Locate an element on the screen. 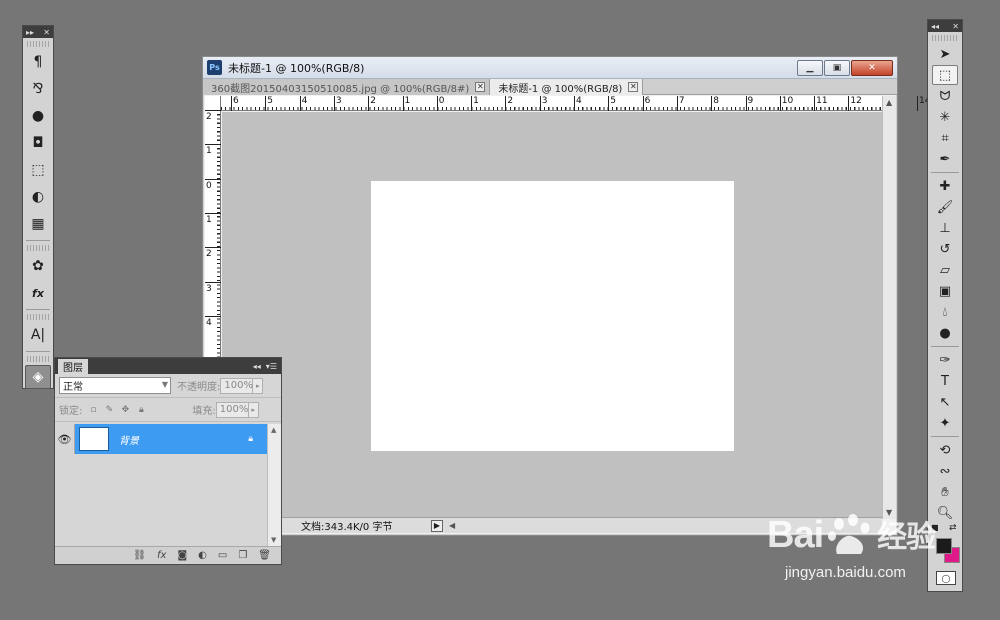  layer-lock-icon: 🔒︎ is located at coordinates (250, 439).